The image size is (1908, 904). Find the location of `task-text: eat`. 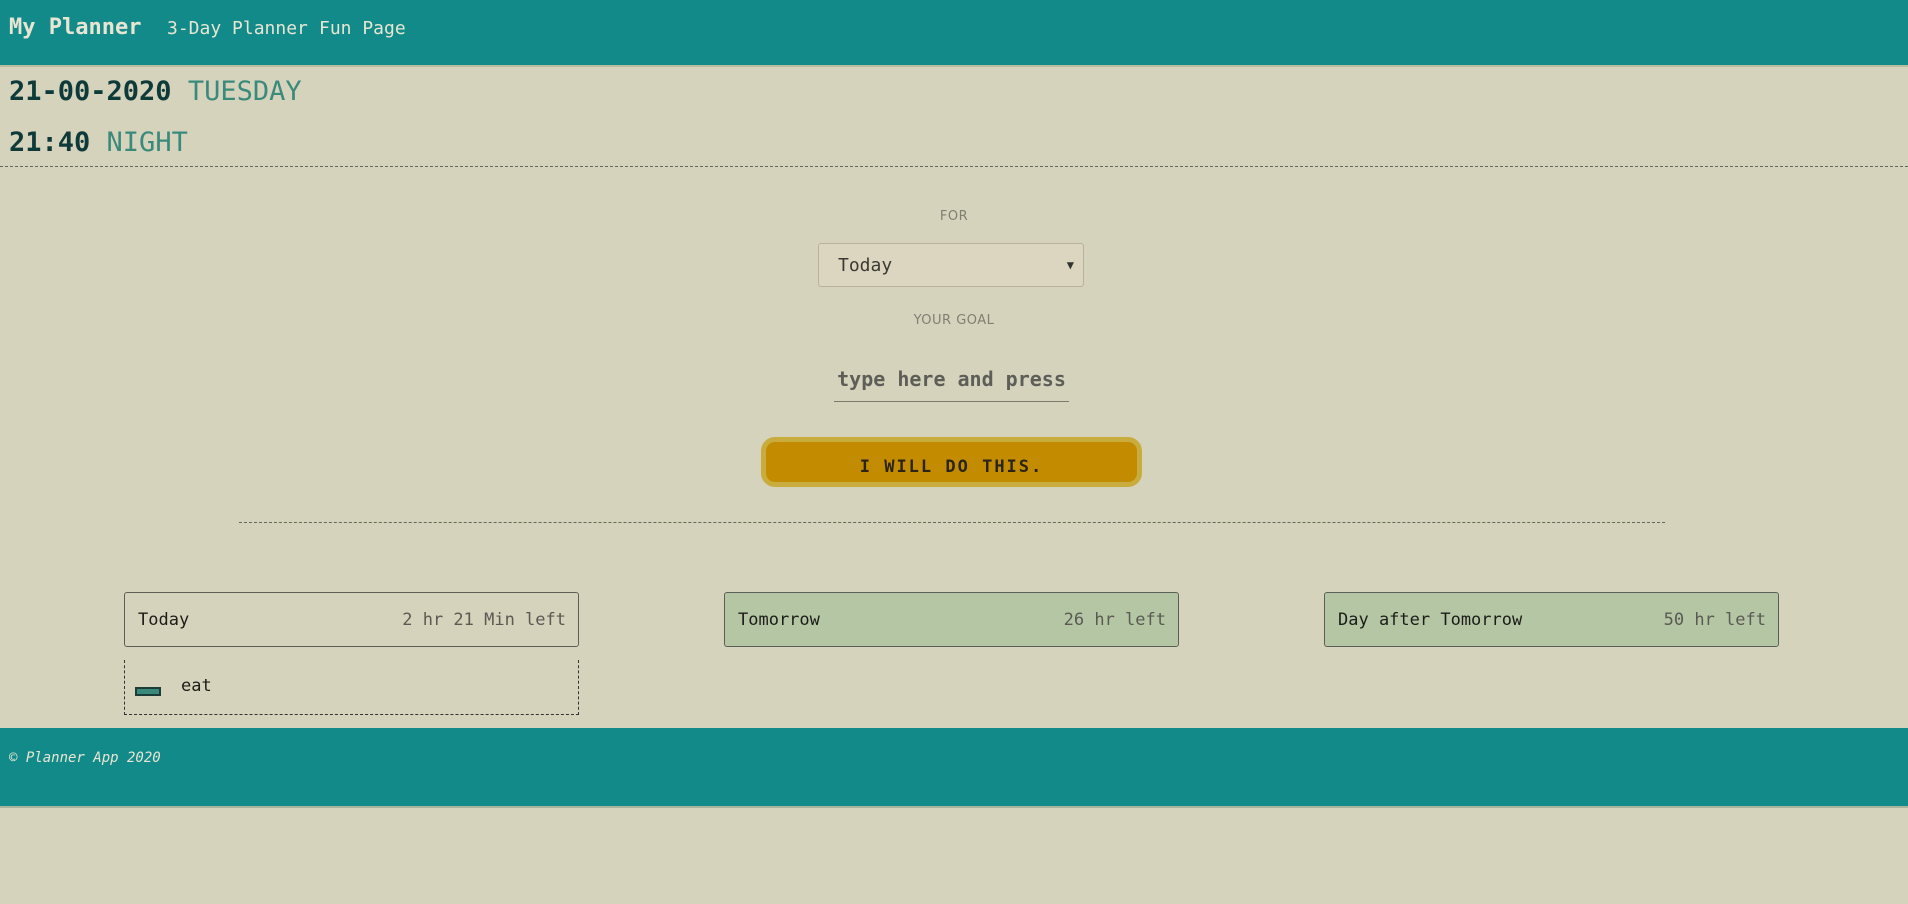

task-text: eat is located at coordinates (196, 686).